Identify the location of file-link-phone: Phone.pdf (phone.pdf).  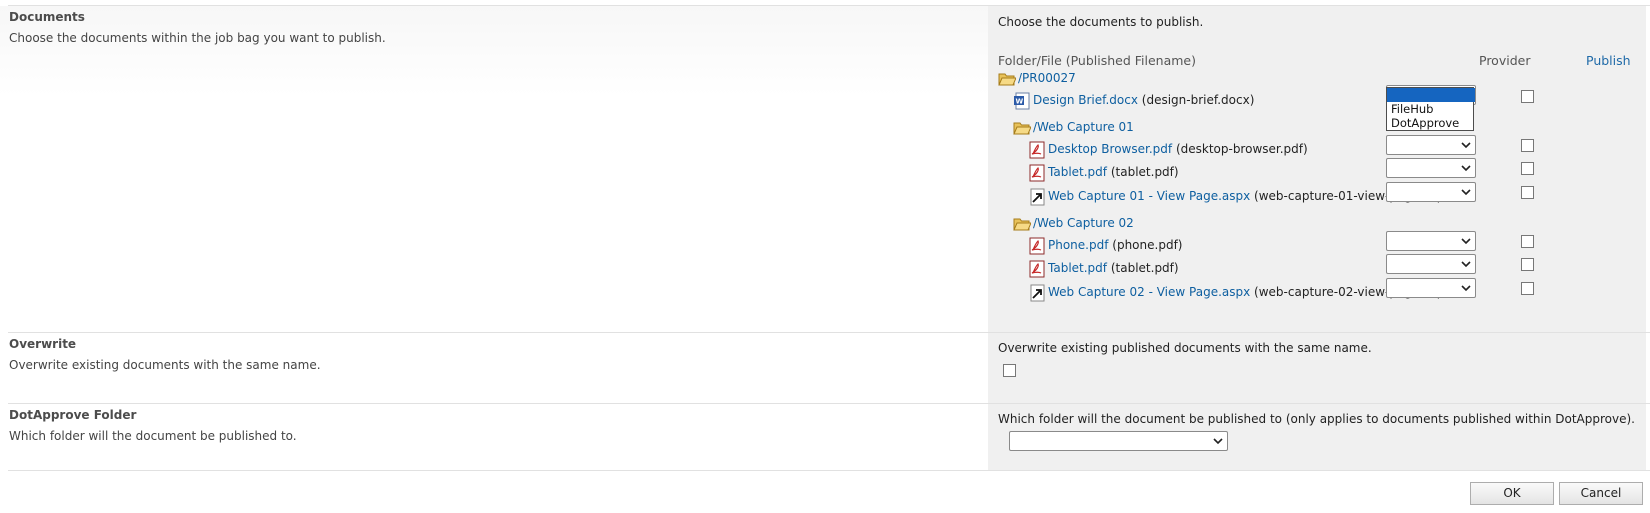
(1115, 245).